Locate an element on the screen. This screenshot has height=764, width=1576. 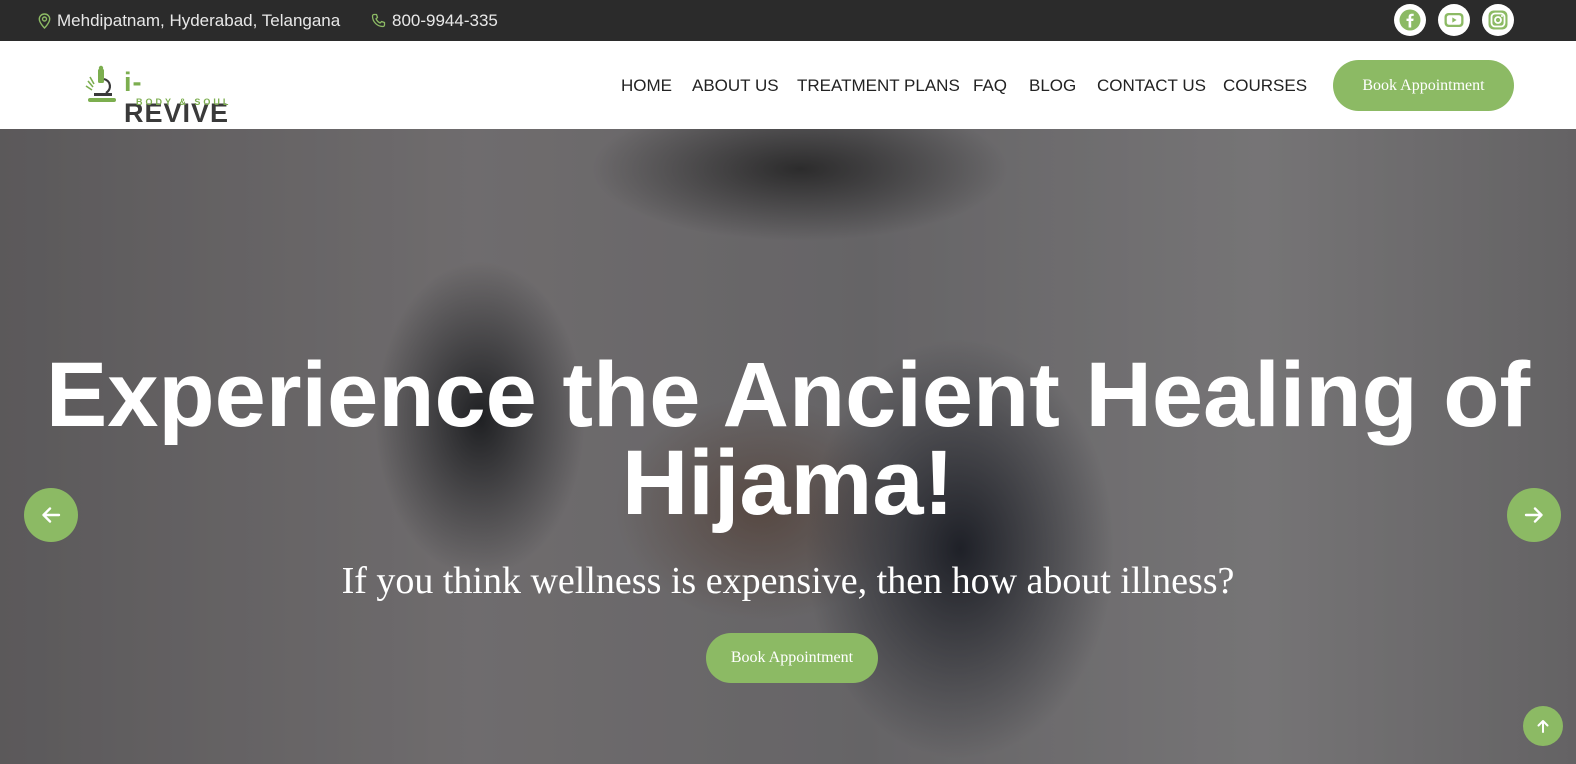
arrow-left-icon is located at coordinates (51, 515).